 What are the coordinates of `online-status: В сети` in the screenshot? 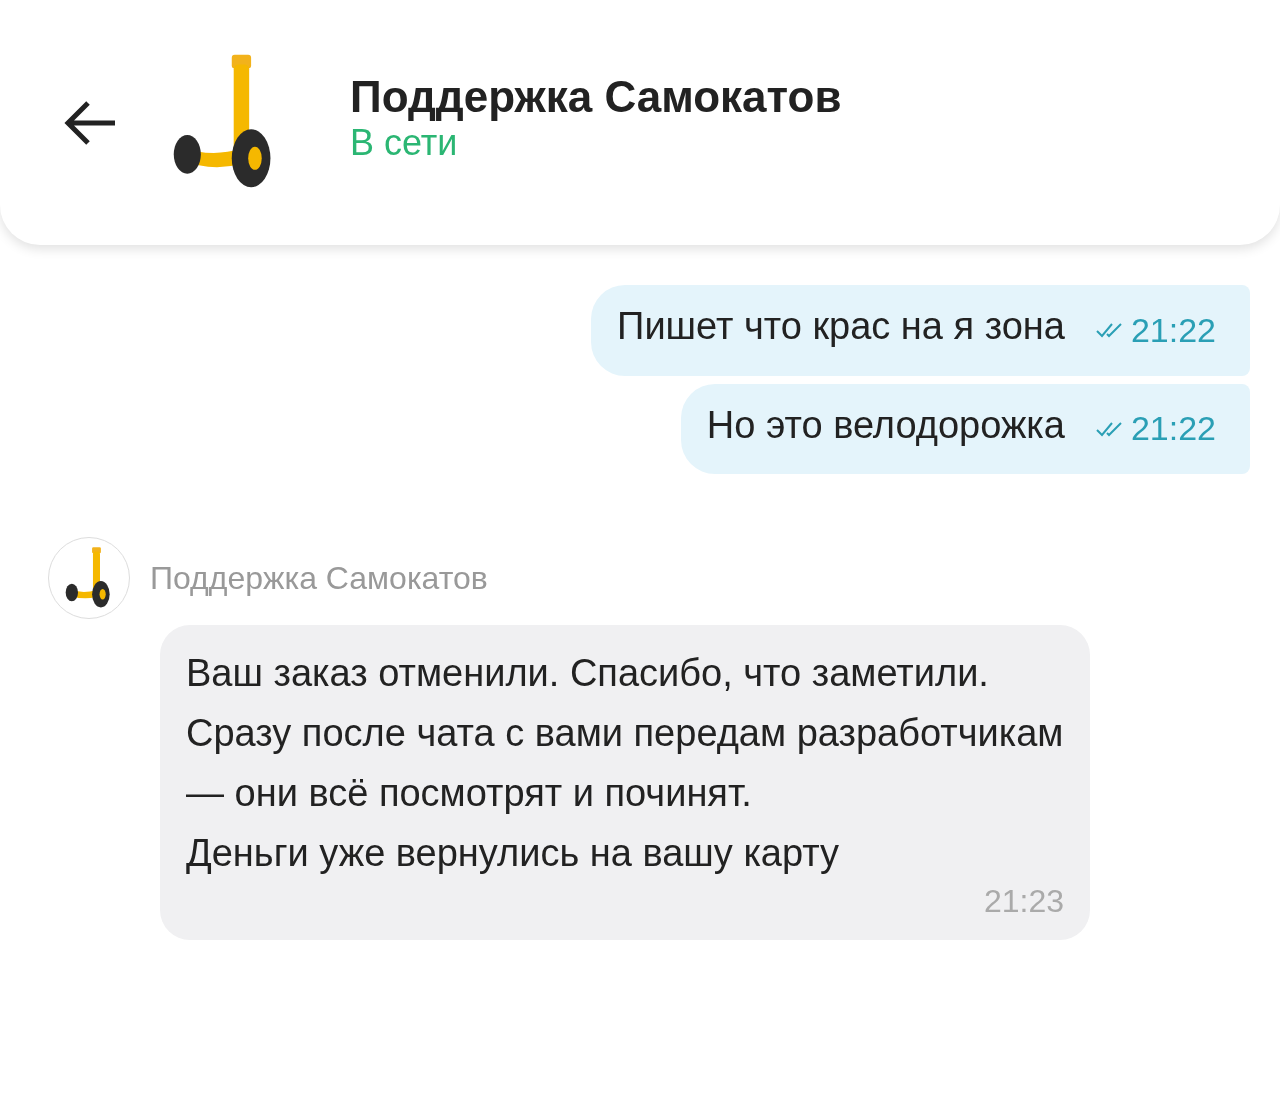 It's located at (404, 142).